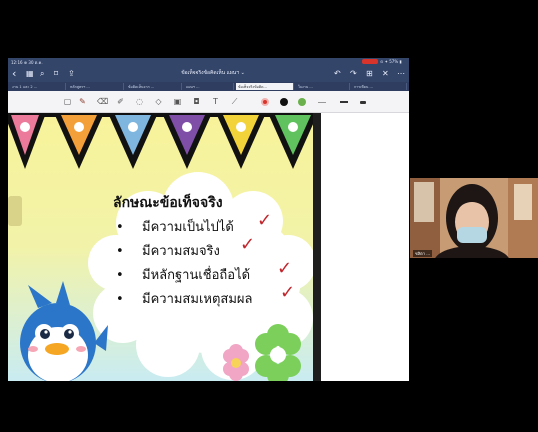  Describe the element at coordinates (42, 73) in the screenshot. I see `search-icon: ⌕` at that location.